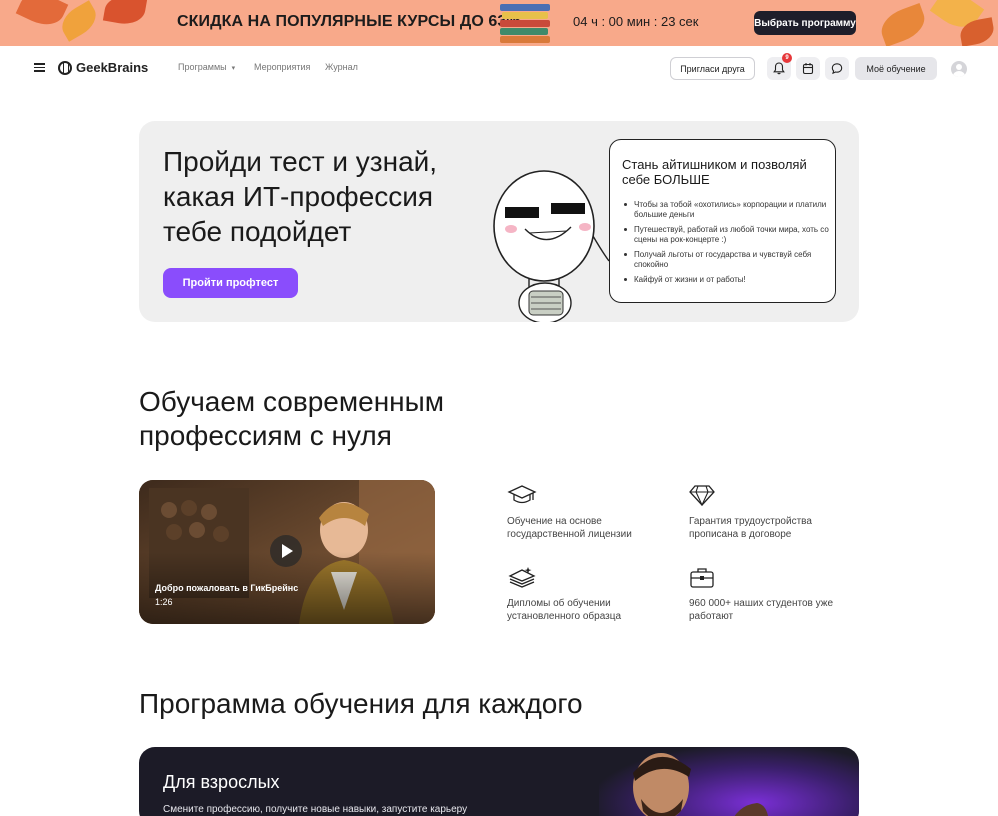 This screenshot has width=998, height=816. Describe the element at coordinates (700, 784) in the screenshot. I see `adult-person-photo` at that location.